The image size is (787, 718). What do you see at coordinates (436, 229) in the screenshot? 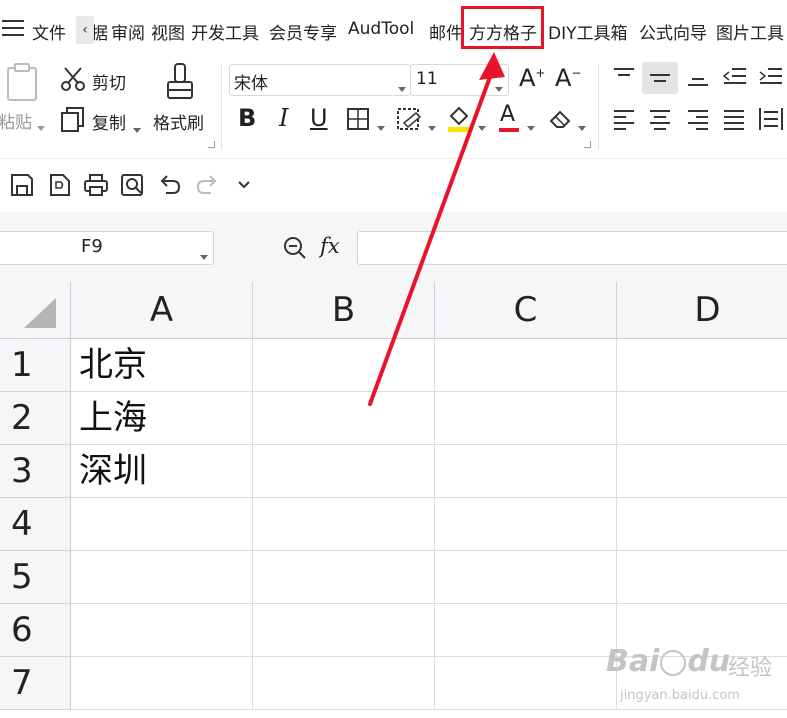
I see `annotation-arrow` at bounding box center [436, 229].